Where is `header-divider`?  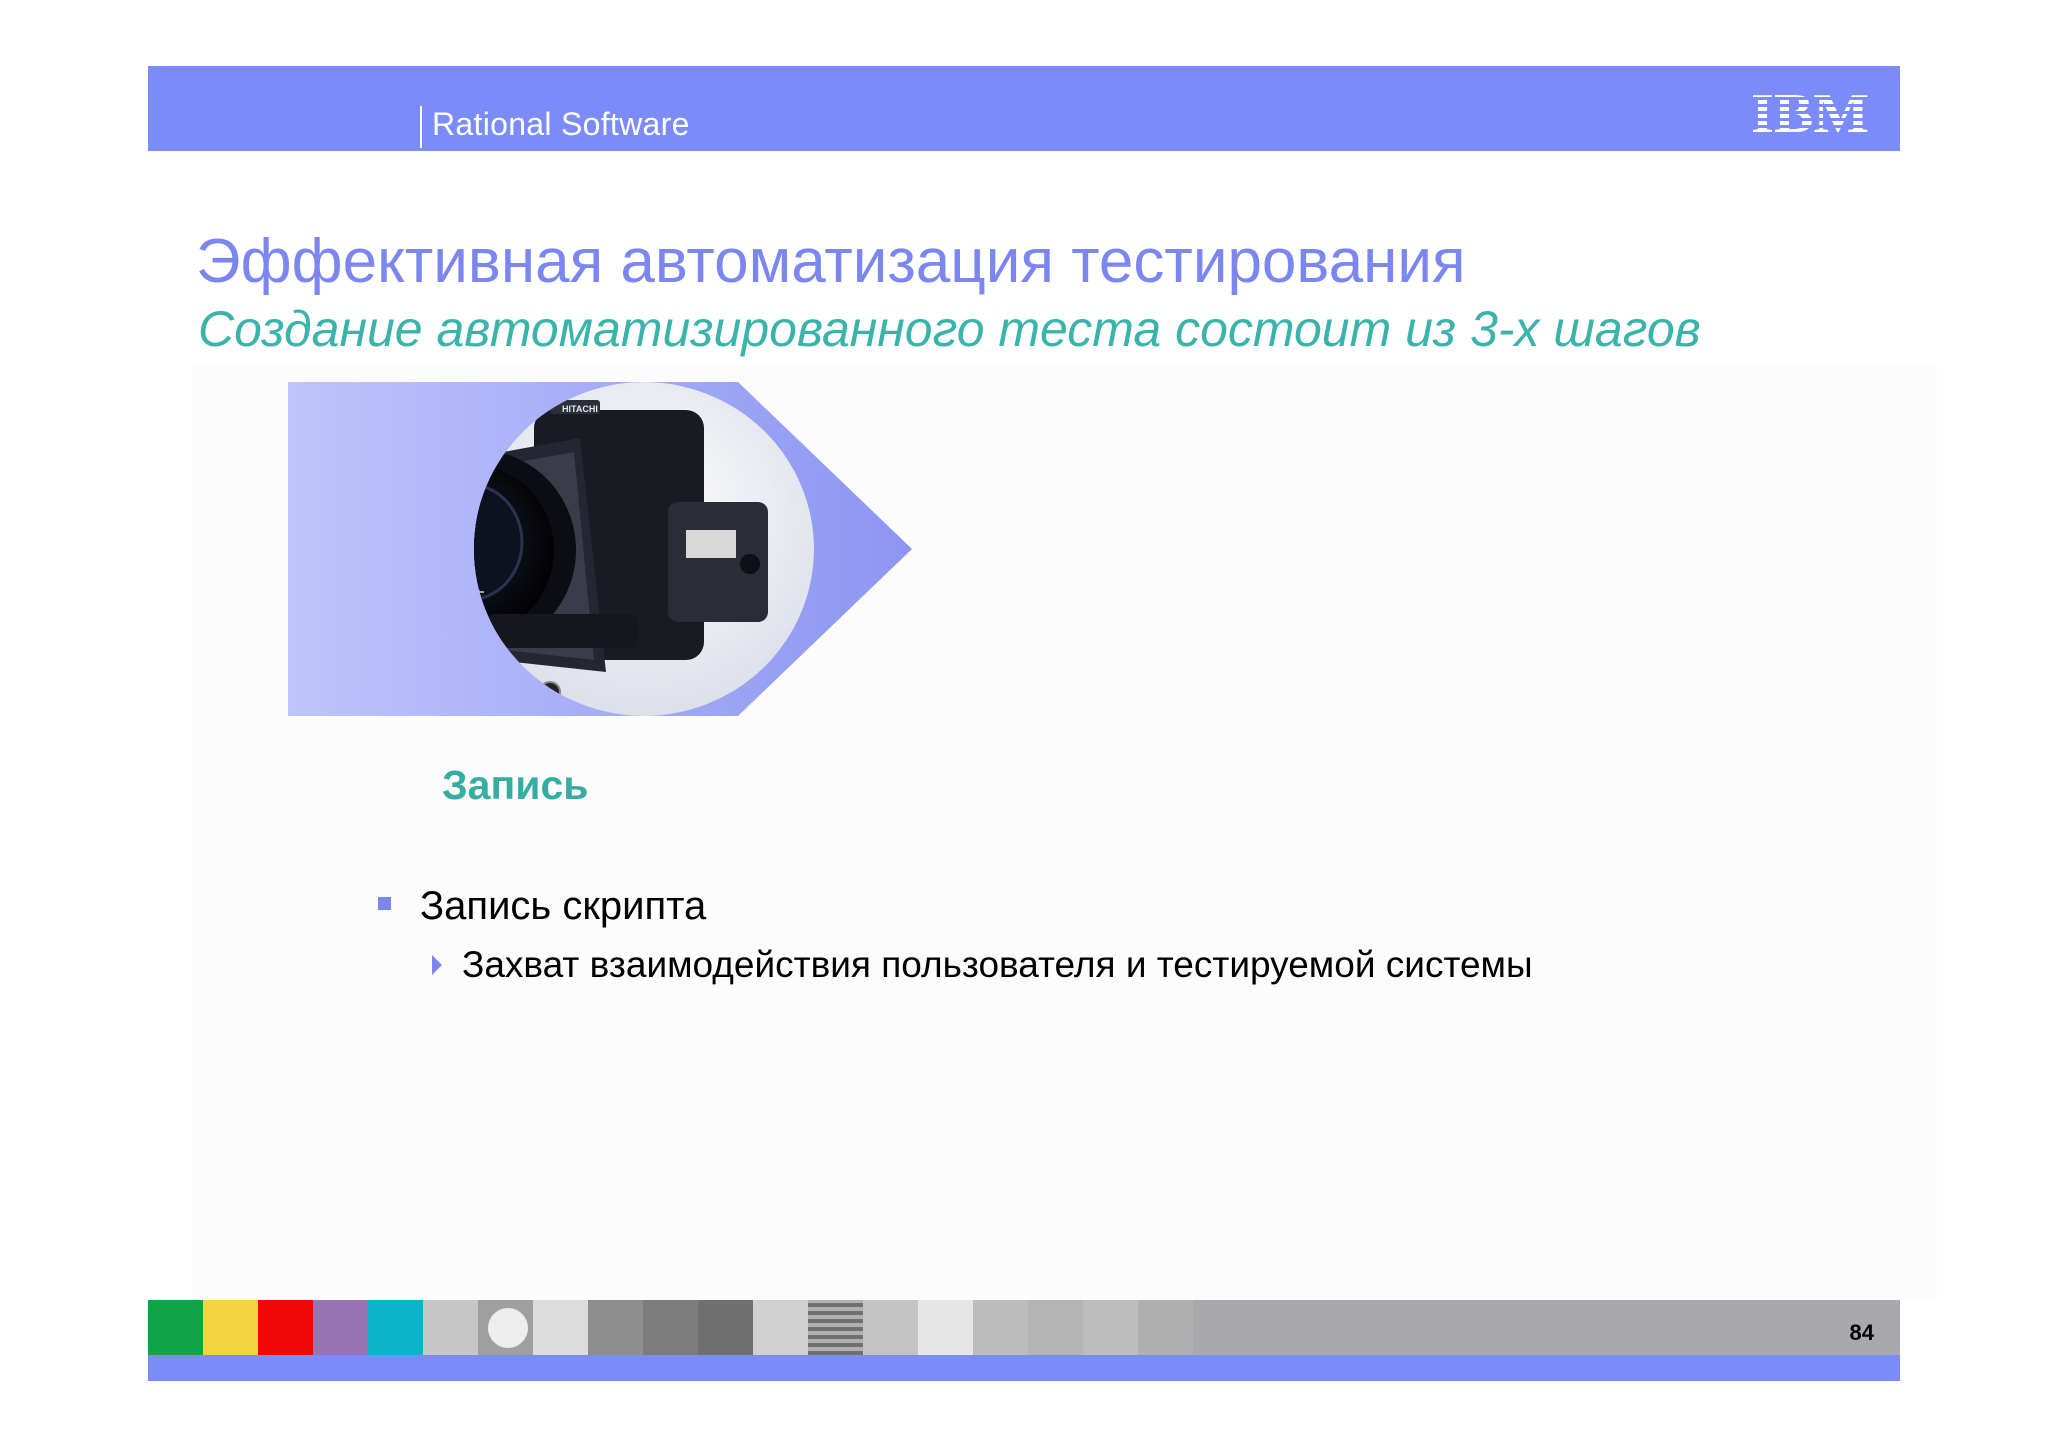 header-divider is located at coordinates (421, 127).